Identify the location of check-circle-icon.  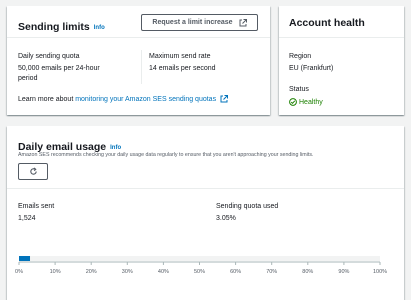
(293, 102).